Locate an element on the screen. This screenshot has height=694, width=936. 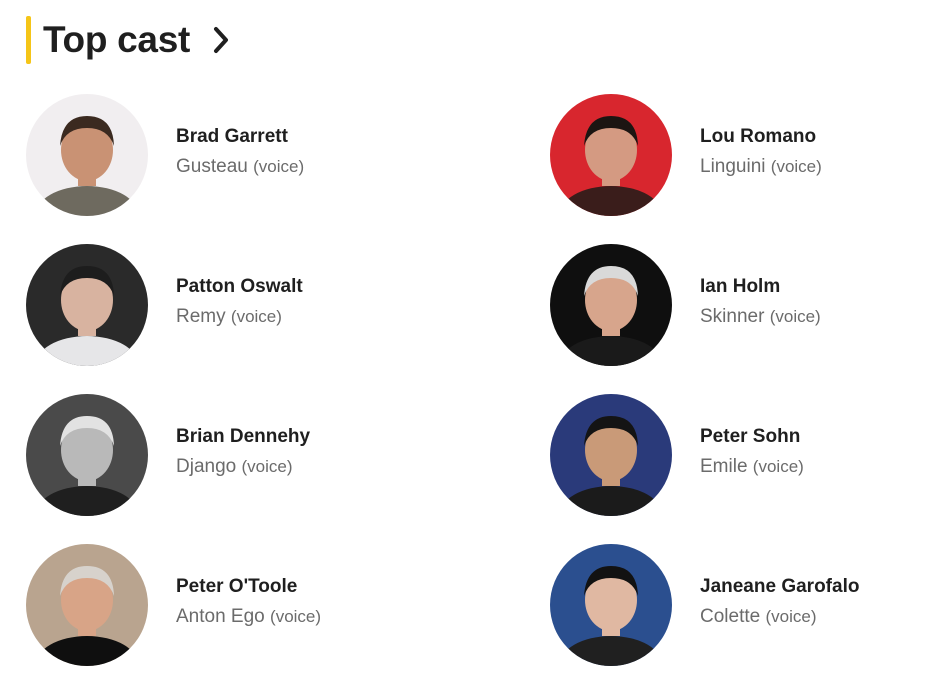
character-line: Linguini (voice) is located at coordinates (761, 167).